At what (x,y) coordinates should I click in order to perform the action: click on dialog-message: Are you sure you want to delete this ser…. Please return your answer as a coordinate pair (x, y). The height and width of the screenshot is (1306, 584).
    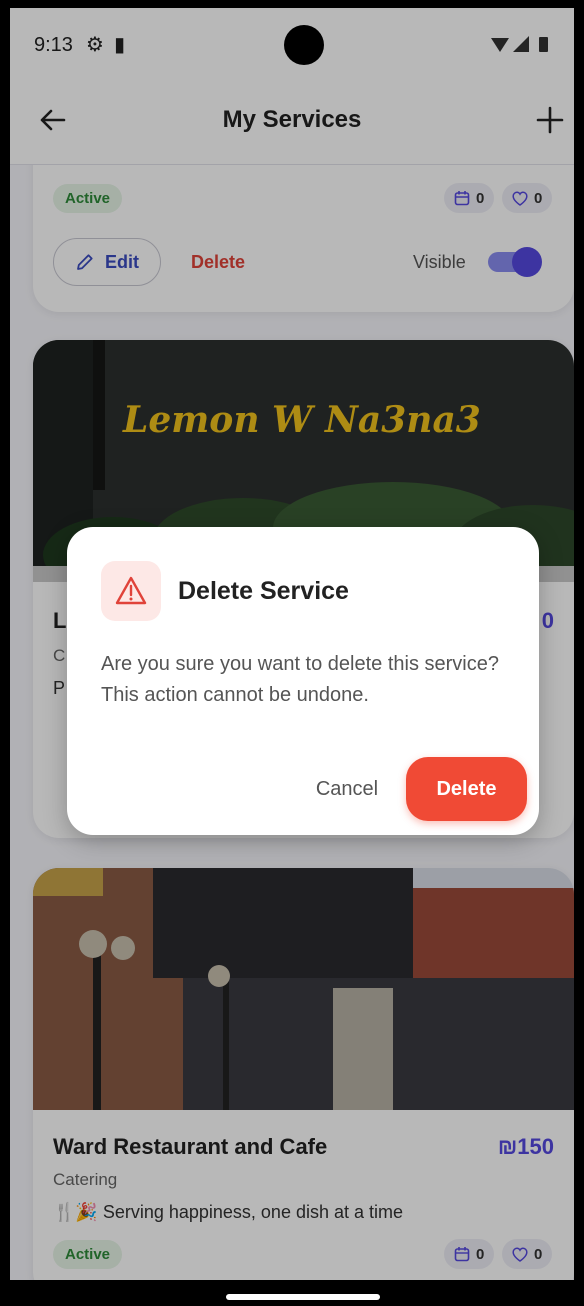
    Looking at the image, I should click on (300, 679).